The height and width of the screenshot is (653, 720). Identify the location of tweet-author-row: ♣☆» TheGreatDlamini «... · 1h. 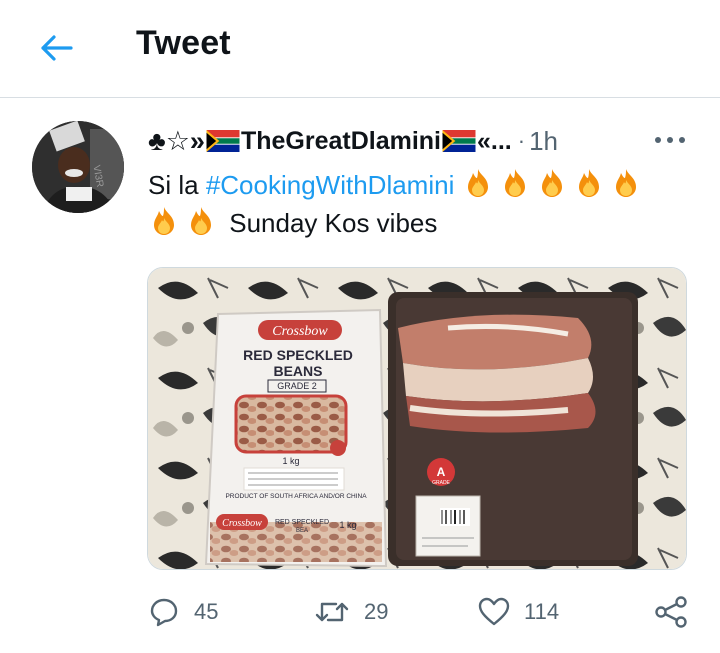
(418, 141).